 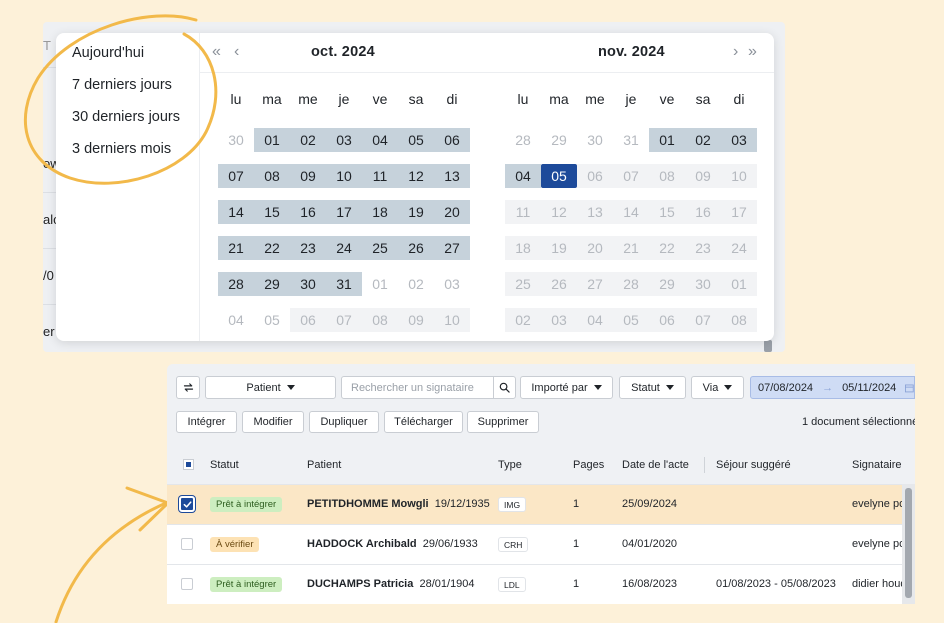 I want to click on status-filter-dropdown: Statut, so click(x=652, y=387).